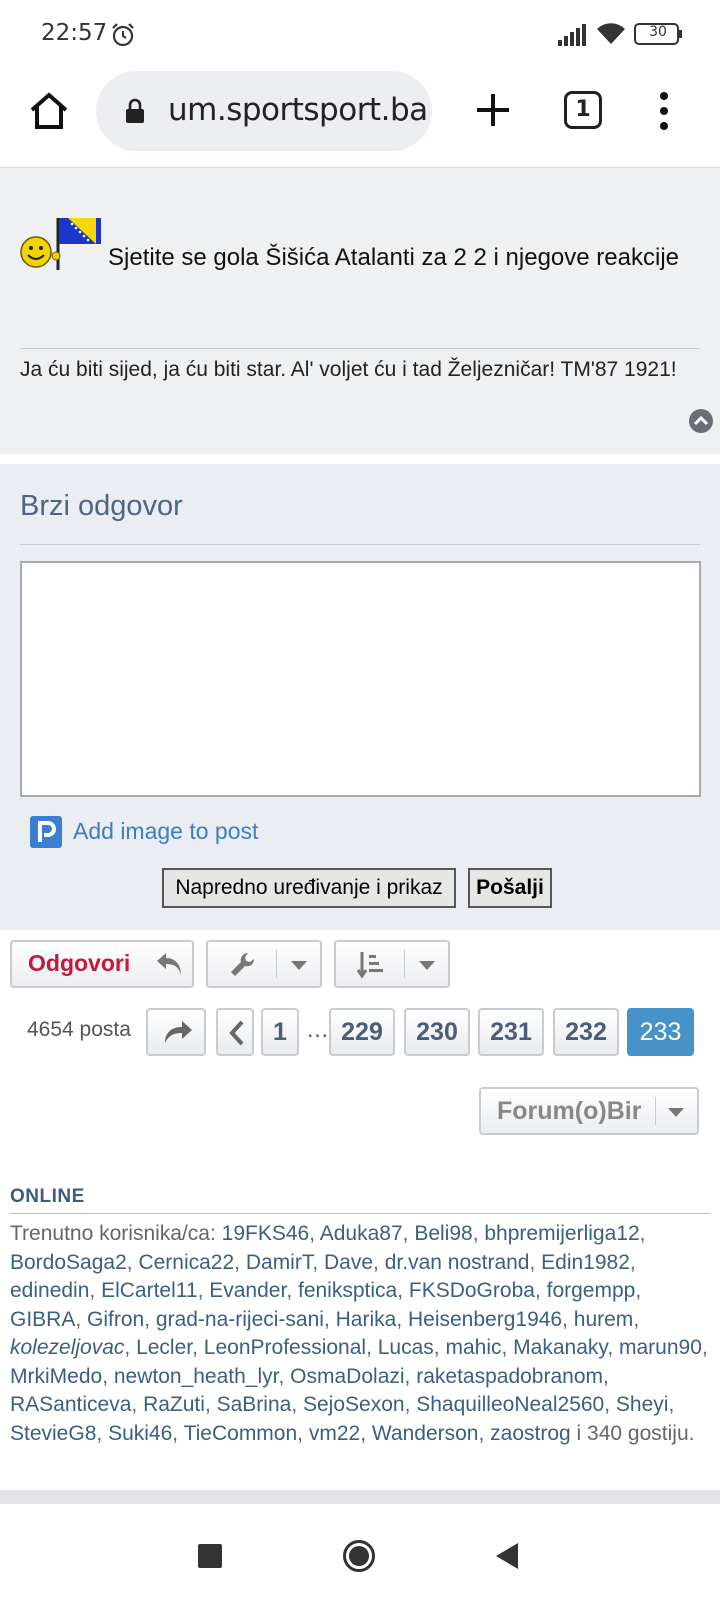 The height and width of the screenshot is (1600, 720). I want to click on home-icon, so click(49, 111).